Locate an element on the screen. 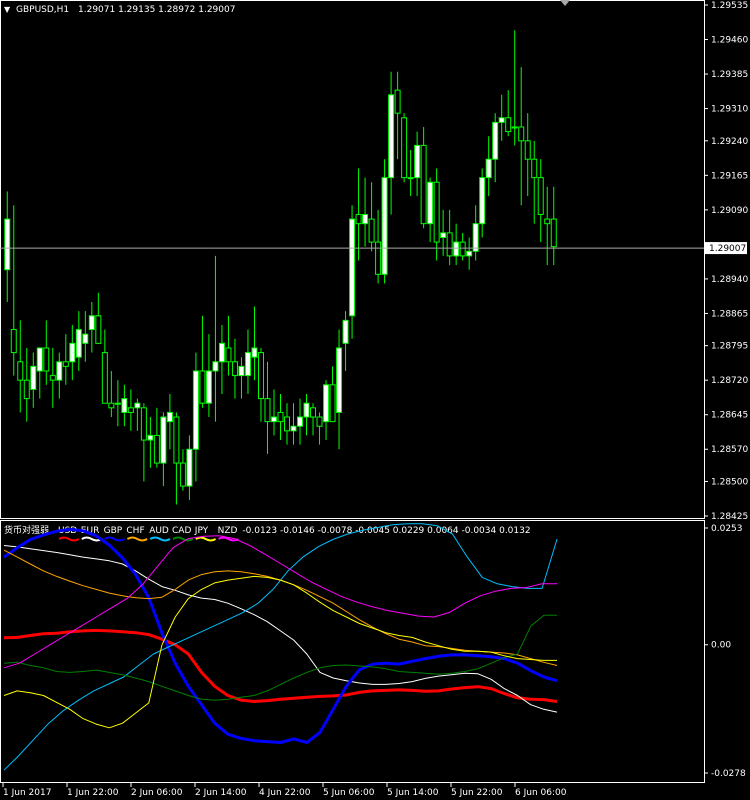  currency-label: JPY is located at coordinates (201, 531).